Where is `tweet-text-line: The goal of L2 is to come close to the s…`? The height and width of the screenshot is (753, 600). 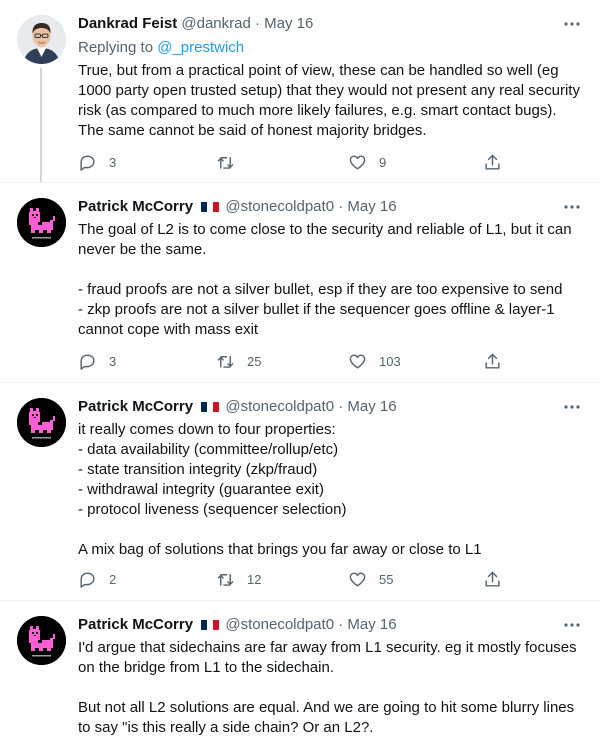 tweet-text-line: The goal of L2 is to come close to the s… is located at coordinates (325, 229).